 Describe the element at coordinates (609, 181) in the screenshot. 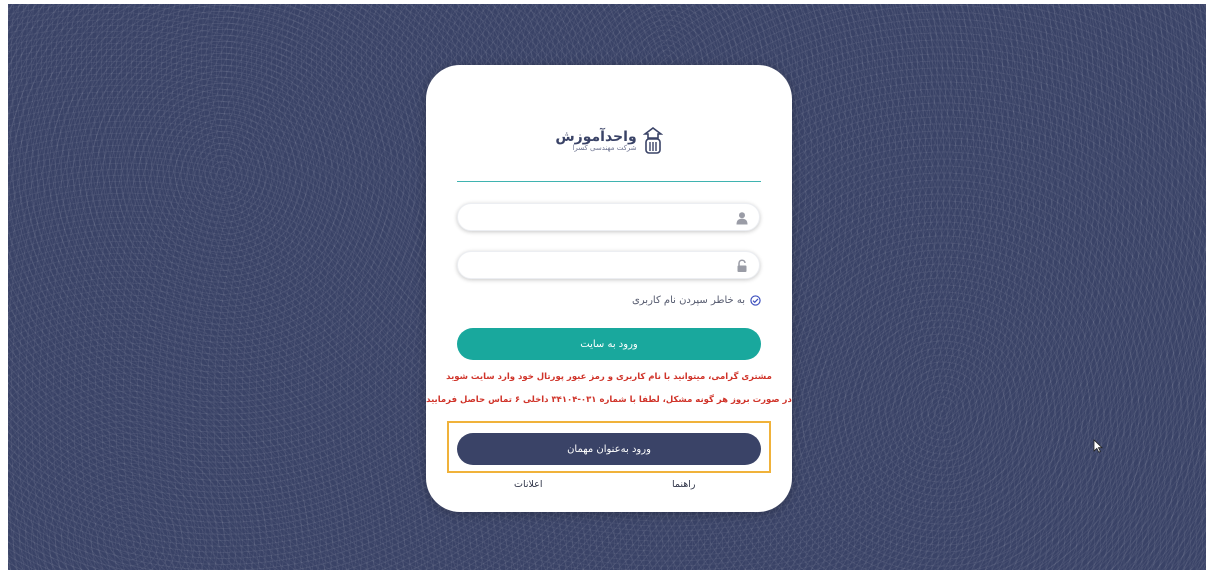

I see `header-divider` at that location.